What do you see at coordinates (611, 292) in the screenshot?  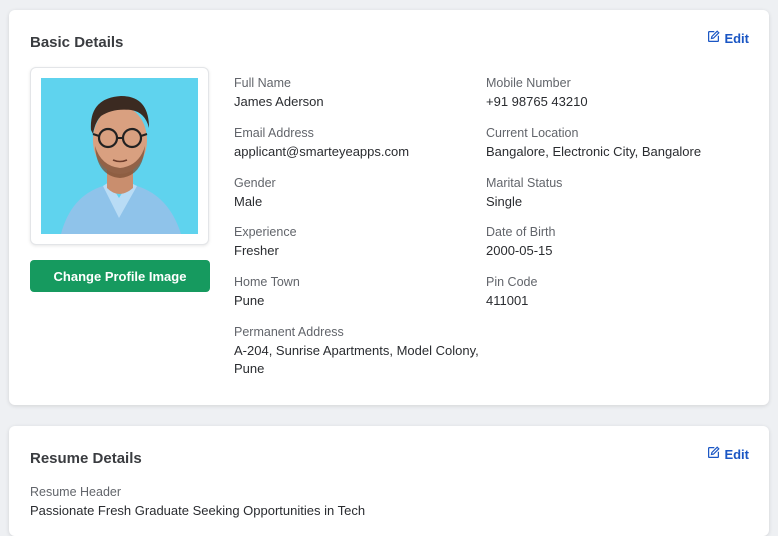 I see `field-pin-code: Pin Code 411001` at bounding box center [611, 292].